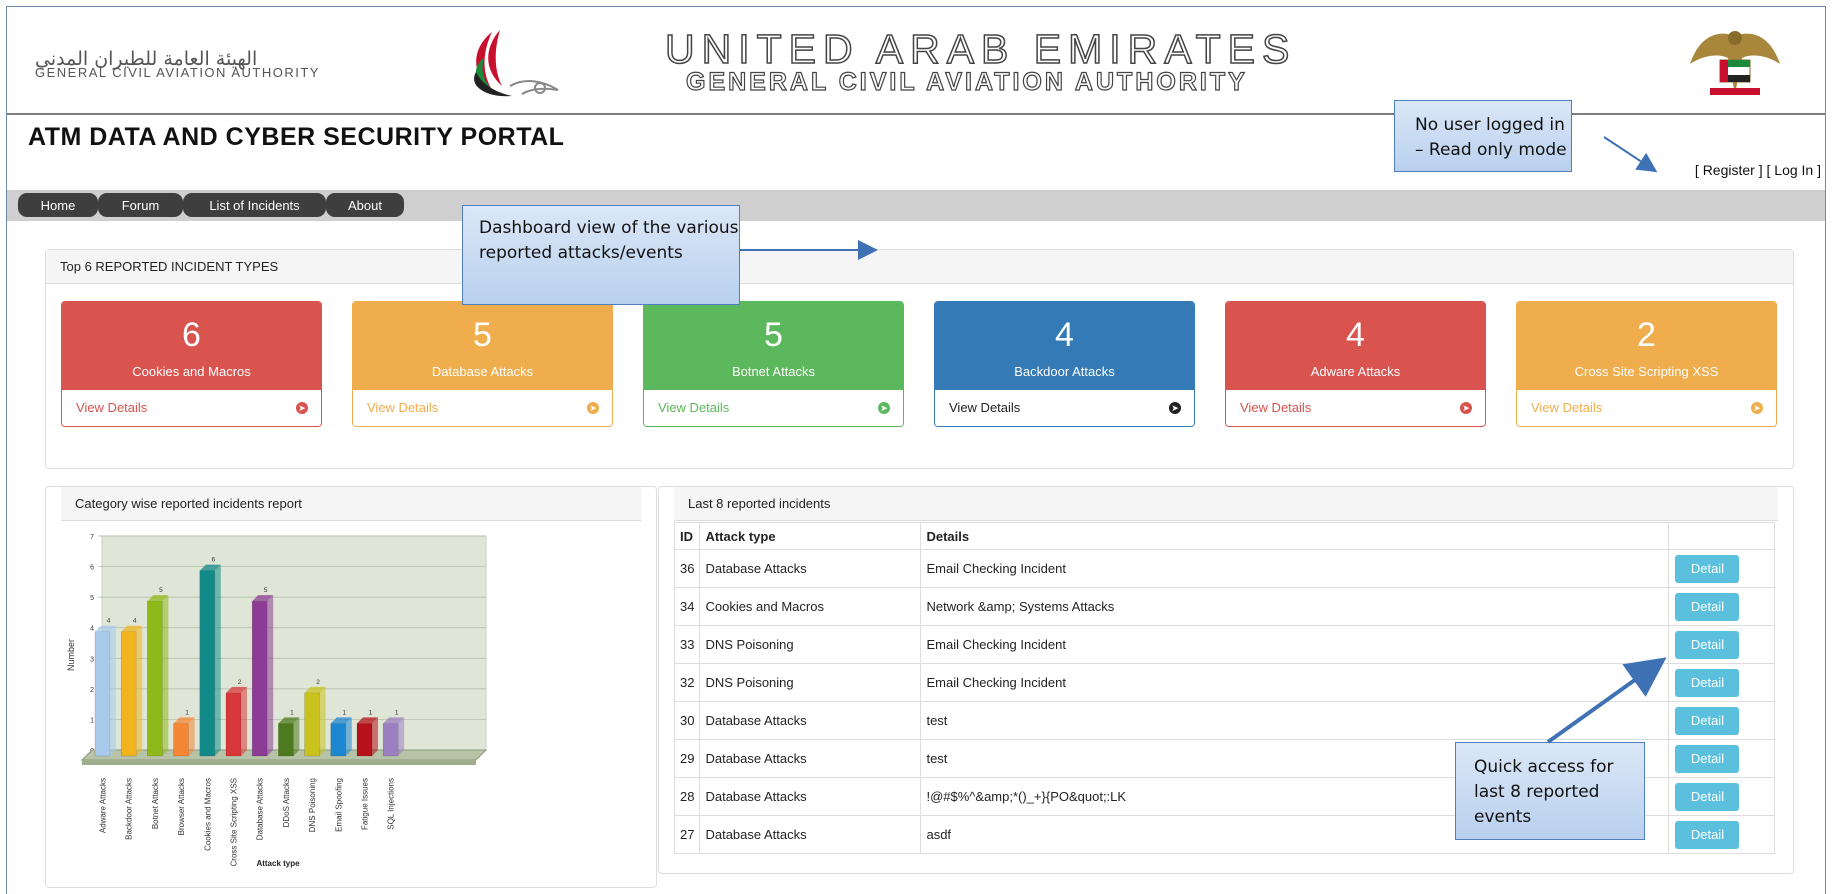  What do you see at coordinates (181, 806) in the screenshot?
I see `x-tick-label: Browser Attacks` at bounding box center [181, 806].